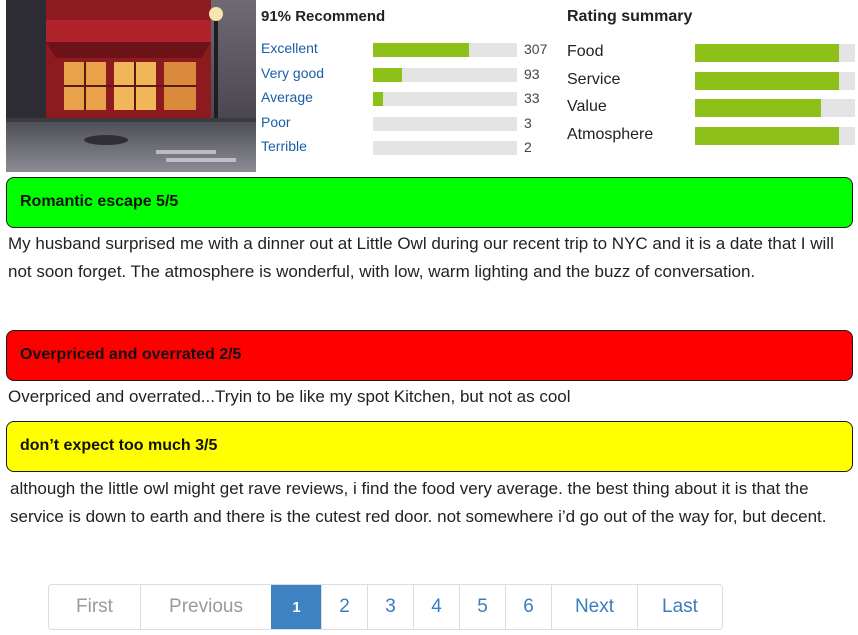 The image size is (858, 635). I want to click on review-title-2: Overpriced and overrated 2/5, so click(429, 355).